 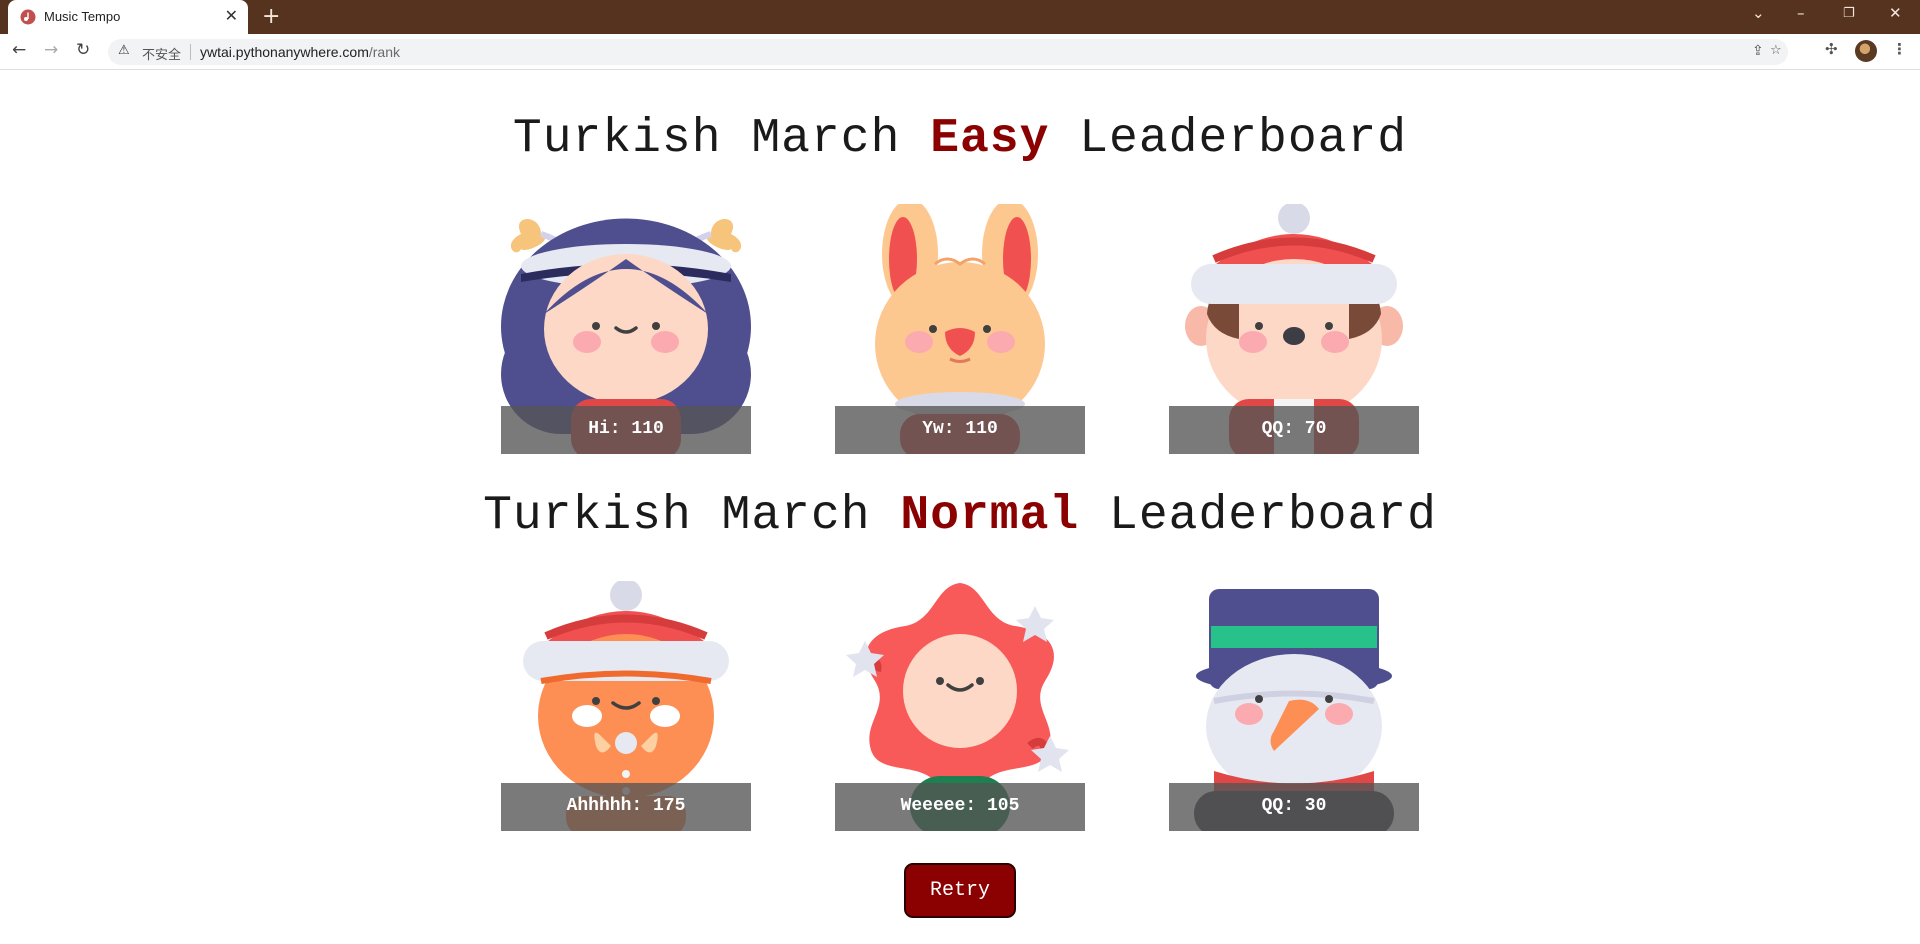 I want to click on music-favicon-icon, so click(x=28, y=17).